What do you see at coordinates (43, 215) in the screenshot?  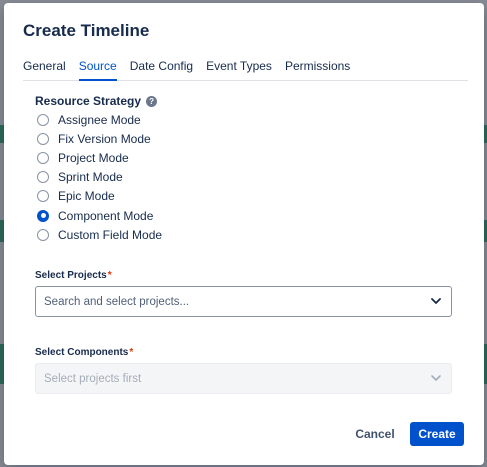 I see `radio-button-checked` at bounding box center [43, 215].